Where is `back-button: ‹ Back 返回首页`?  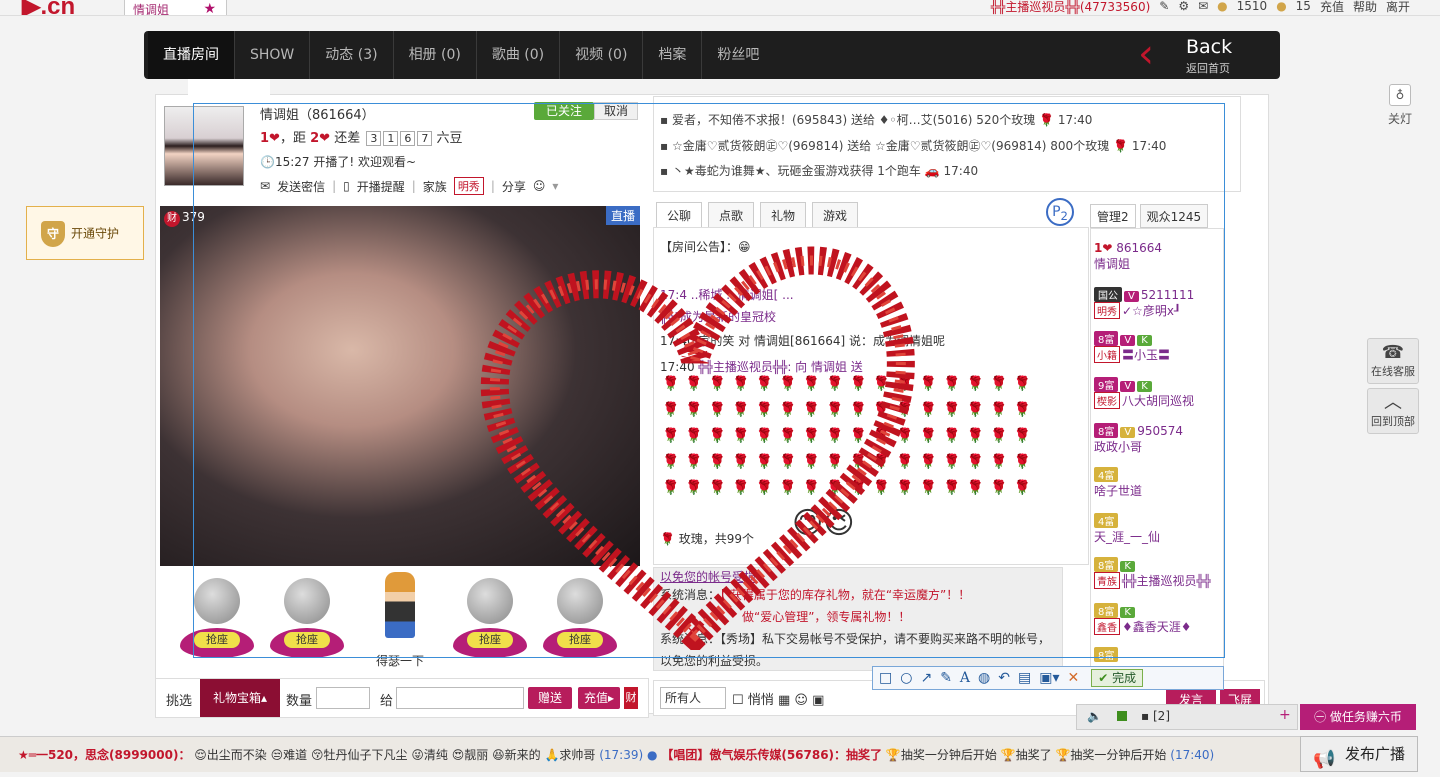 back-button: ‹ Back 返回首页 is located at coordinates (1194, 54).